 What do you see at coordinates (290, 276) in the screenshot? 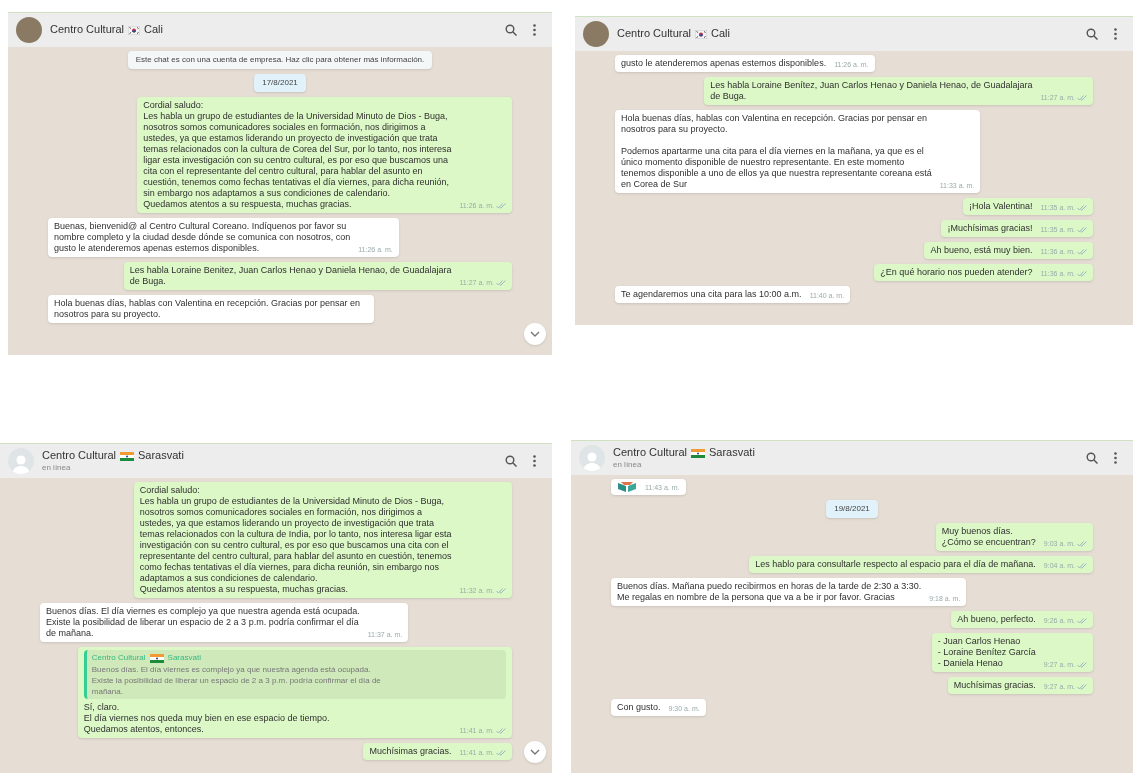
I see `message-text: Les habla Loraine Benitez, Juan Carlos Henao y Daniela Henao, de Guadalajara de Buga.` at bounding box center [290, 276].